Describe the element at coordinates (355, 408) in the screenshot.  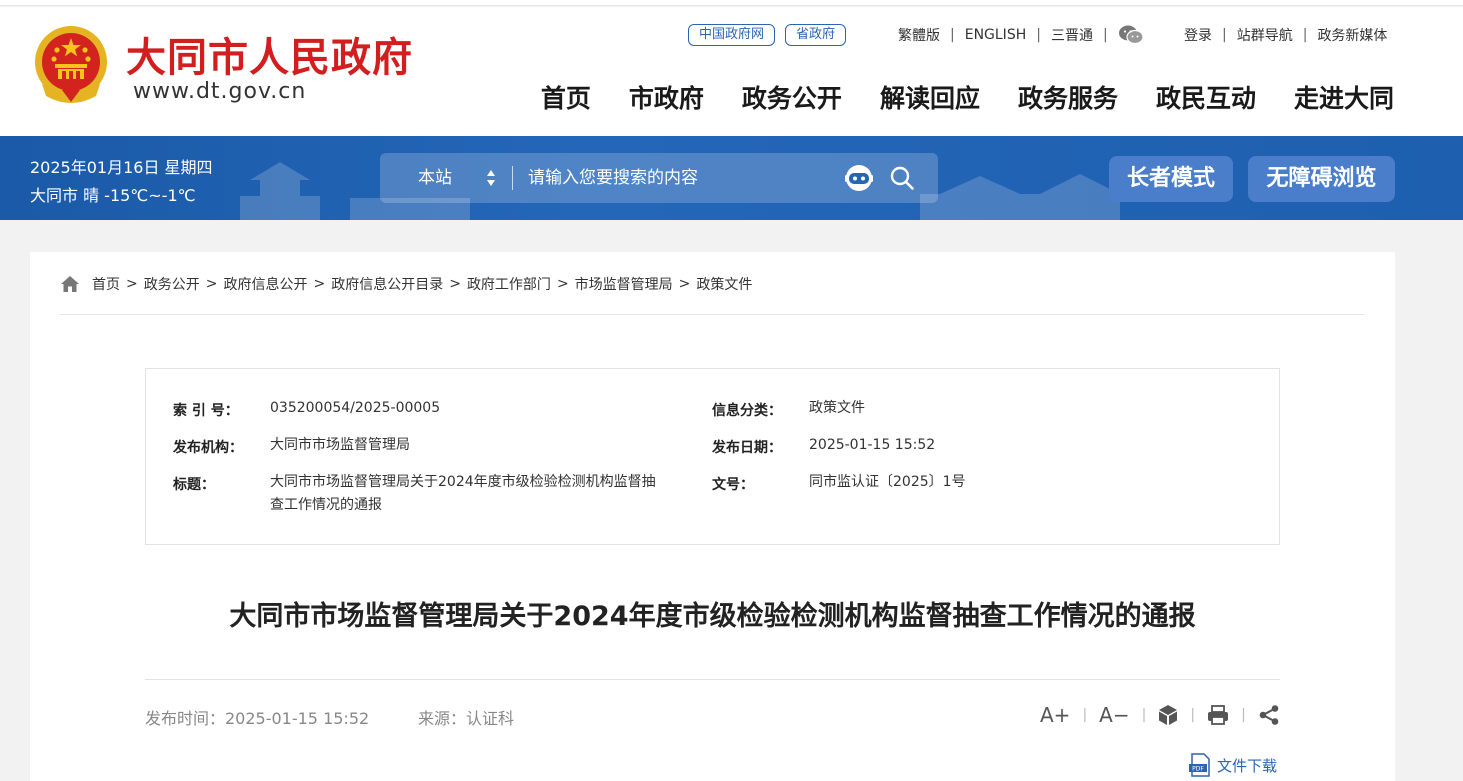
I see `index-number-value: 035200054/2025-00005` at that location.